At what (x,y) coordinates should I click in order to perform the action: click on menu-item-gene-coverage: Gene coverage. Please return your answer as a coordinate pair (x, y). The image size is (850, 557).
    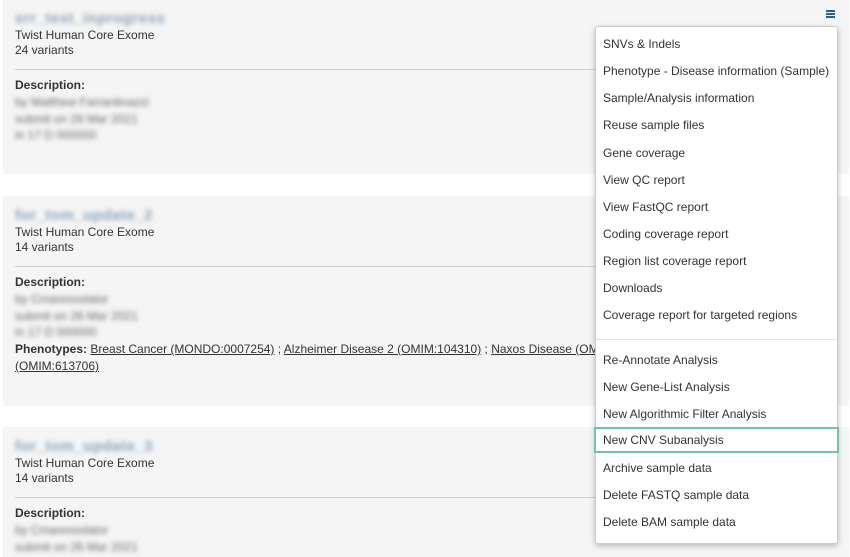
    Looking at the image, I should click on (716, 153).